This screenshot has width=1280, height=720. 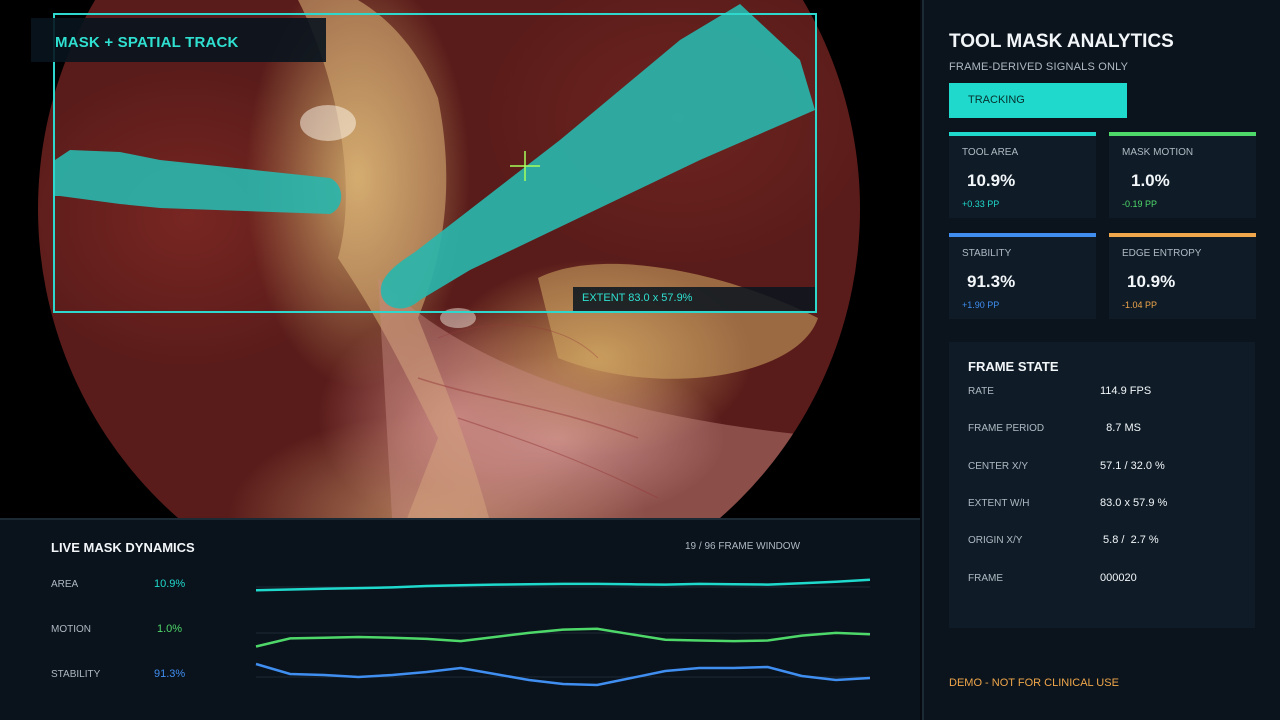 I want to click on metric-delta: -0.19 PP, so click(x=1140, y=204).